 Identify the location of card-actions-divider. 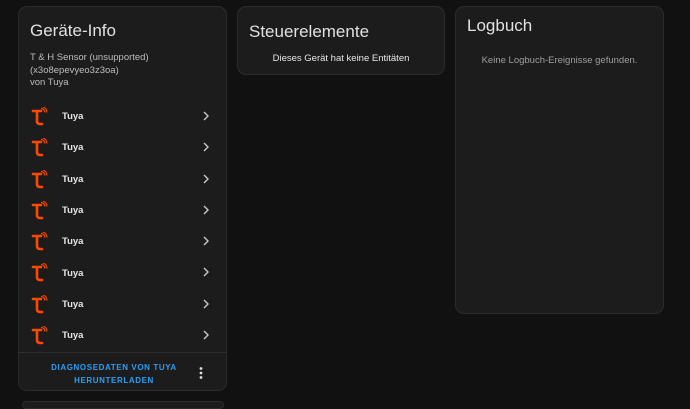
(122, 352).